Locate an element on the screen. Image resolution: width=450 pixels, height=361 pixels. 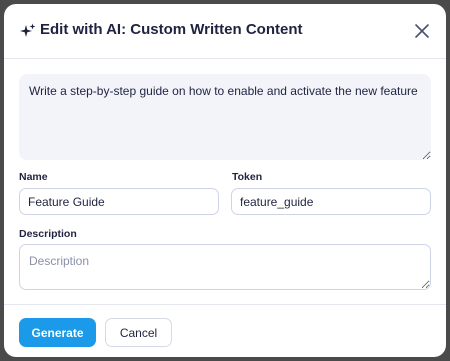
description-textarea is located at coordinates (225, 267).